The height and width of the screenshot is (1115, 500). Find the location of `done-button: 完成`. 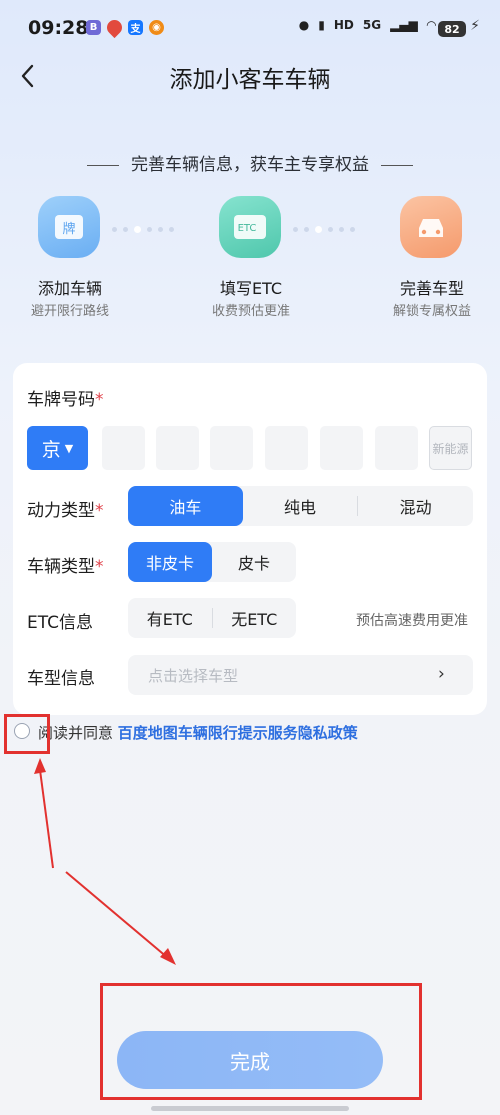

done-button: 完成 is located at coordinates (250, 1060).